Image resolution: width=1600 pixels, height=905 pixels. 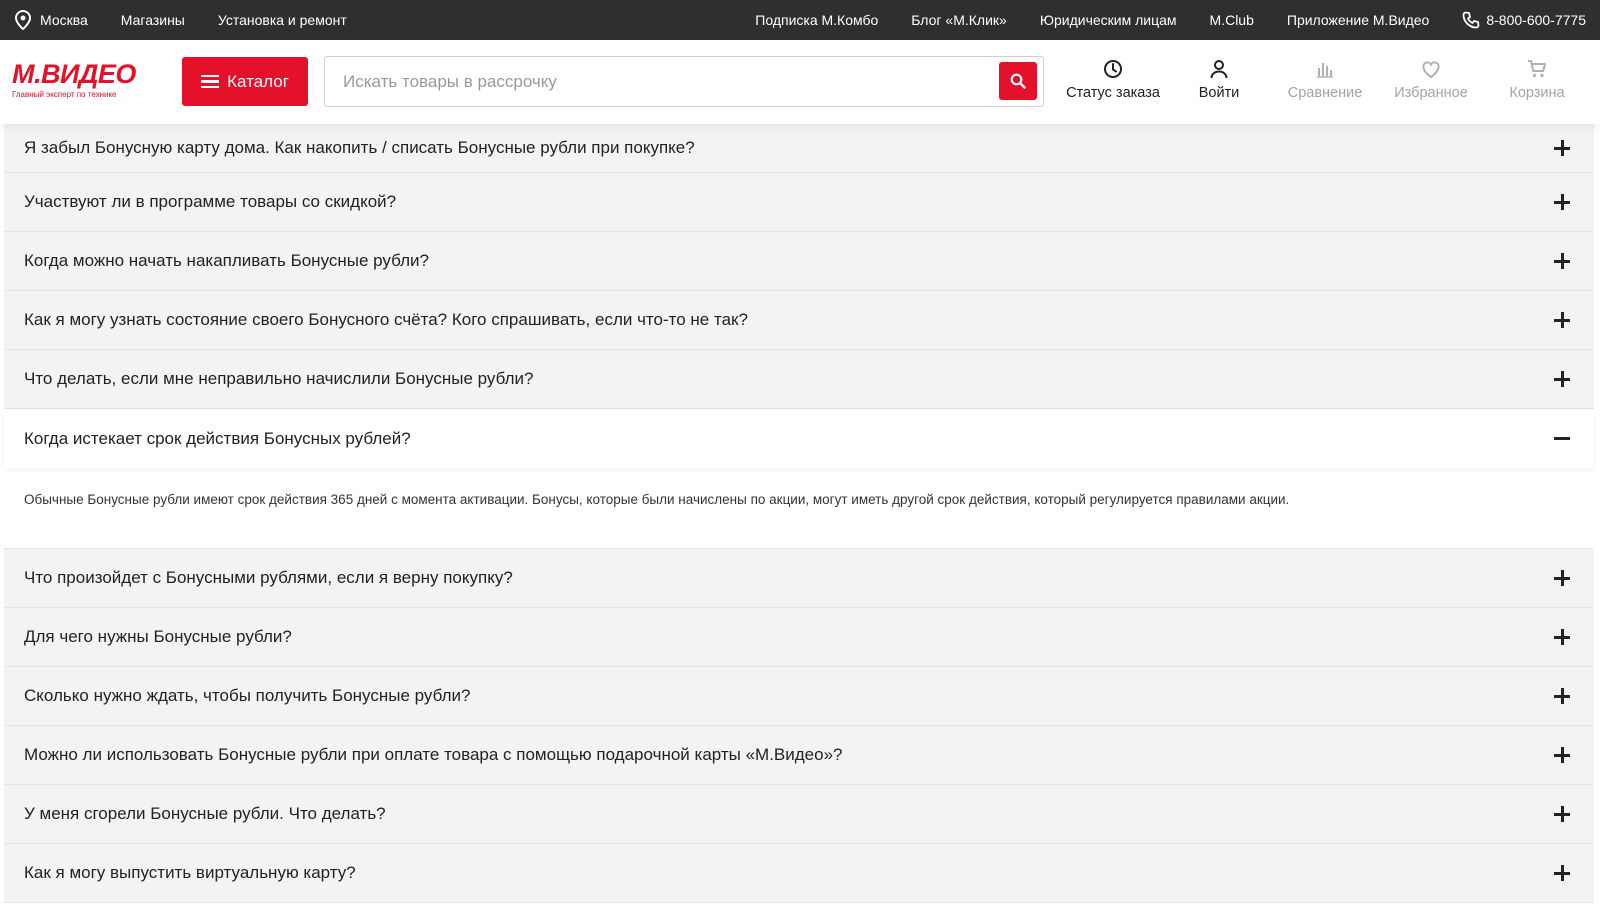 I want to click on topbar-link-blog: Блог «М.Клик», so click(x=959, y=20).